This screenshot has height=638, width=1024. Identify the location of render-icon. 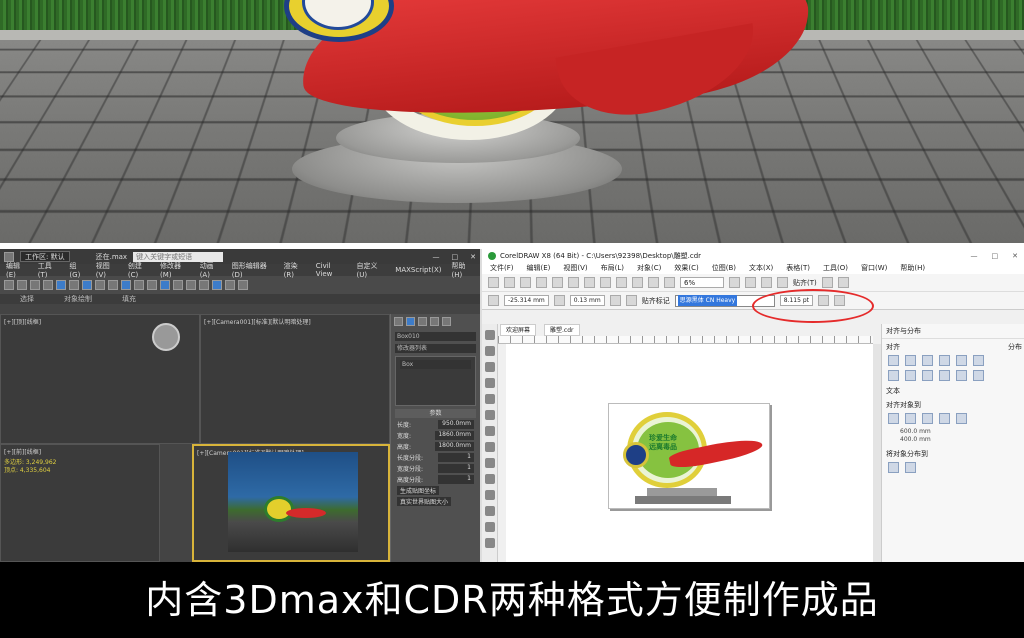
(243, 285).